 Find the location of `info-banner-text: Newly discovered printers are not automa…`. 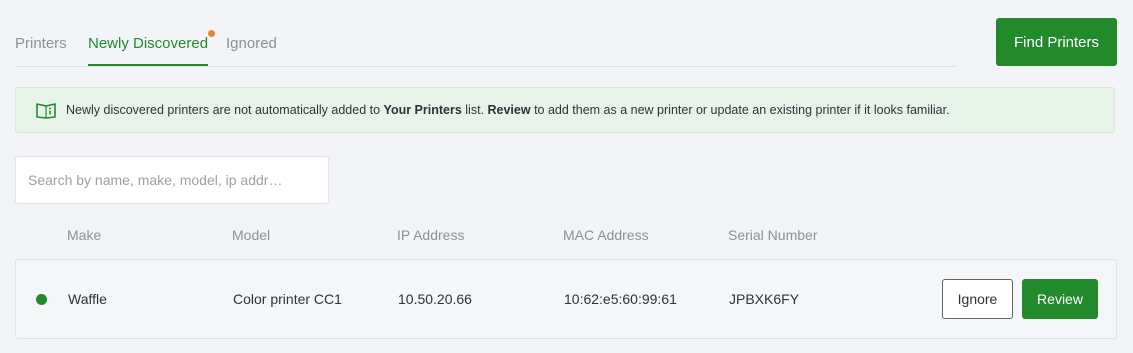

info-banner-text: Newly discovered printers are not automa… is located at coordinates (508, 110).